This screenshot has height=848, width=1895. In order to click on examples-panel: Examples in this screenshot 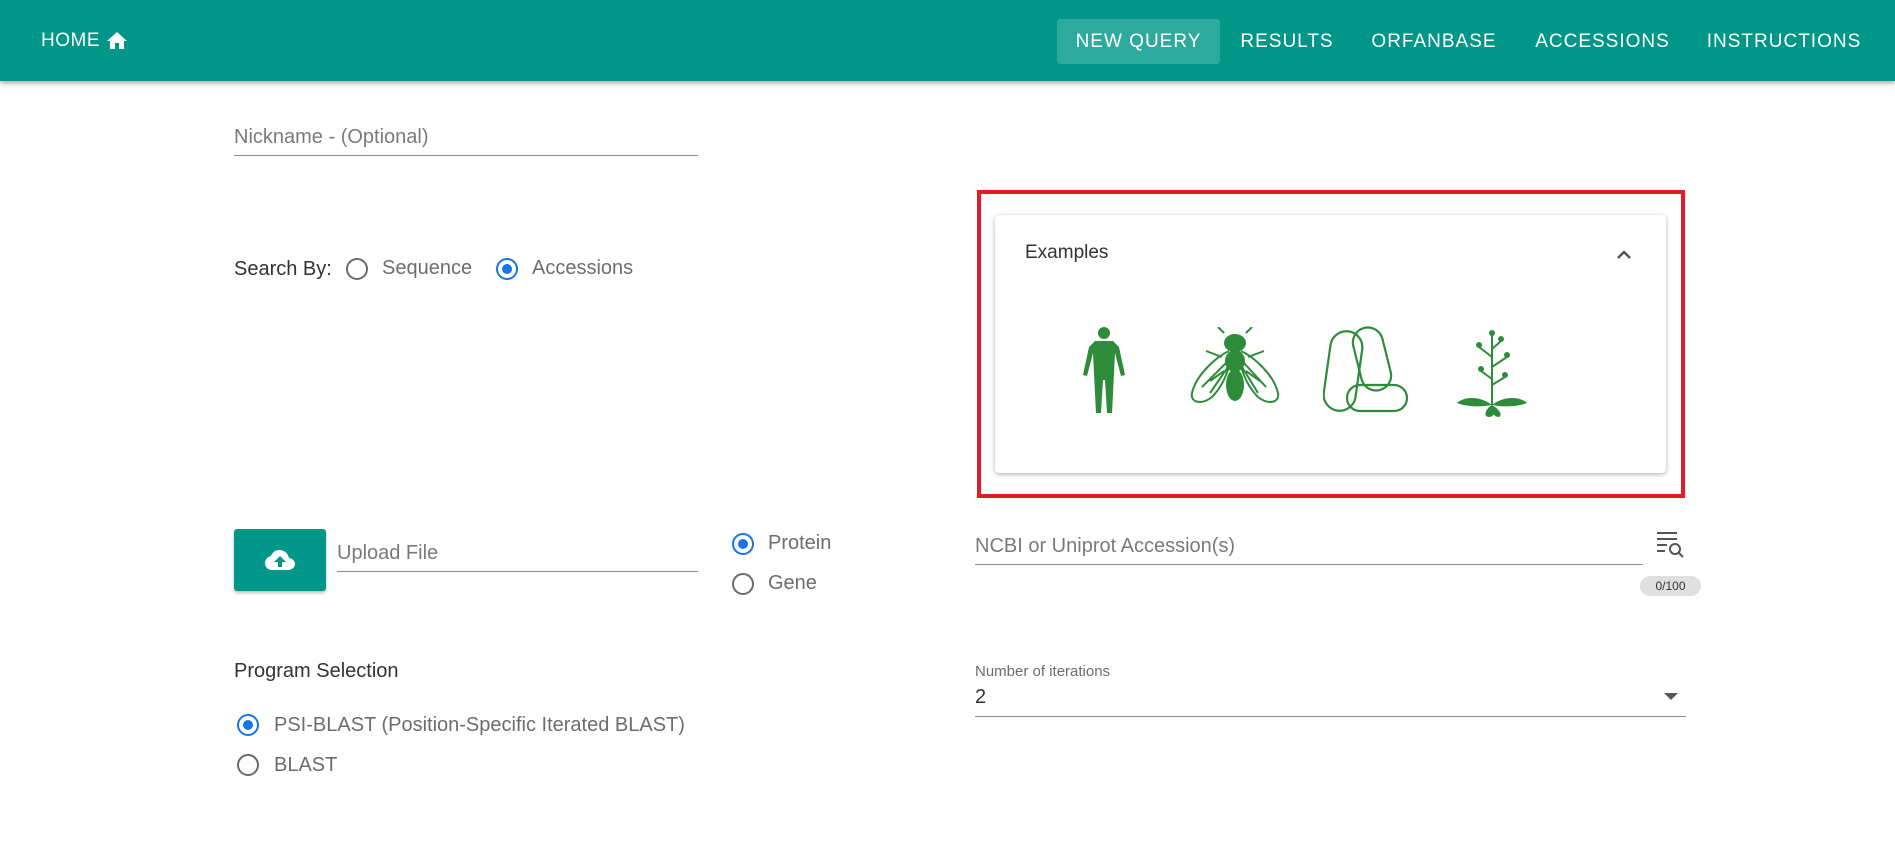, I will do `click(1330, 344)`.